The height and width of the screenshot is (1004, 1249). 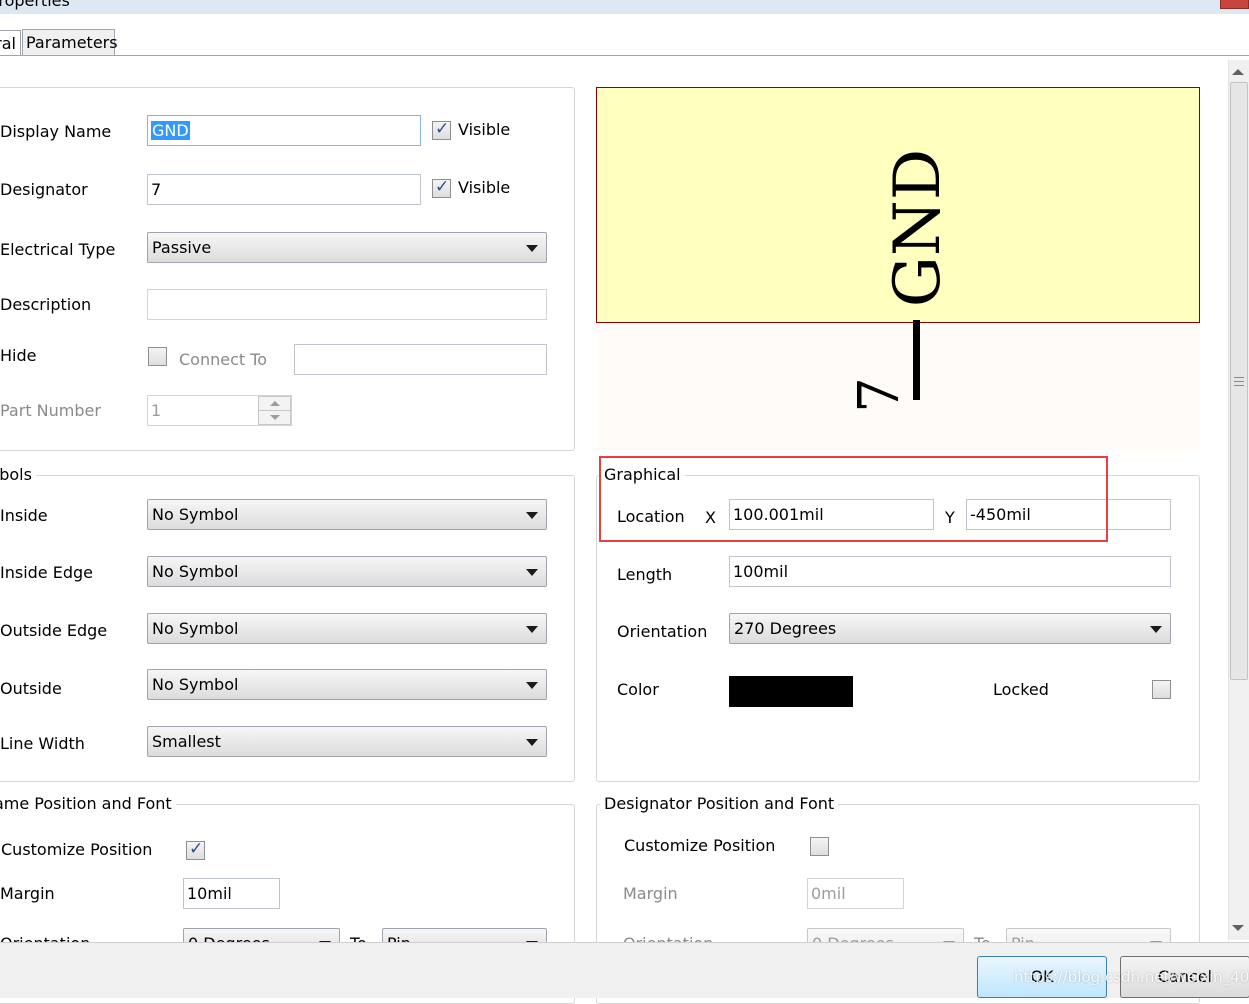 I want to click on color-swatch, so click(x=791, y=691).